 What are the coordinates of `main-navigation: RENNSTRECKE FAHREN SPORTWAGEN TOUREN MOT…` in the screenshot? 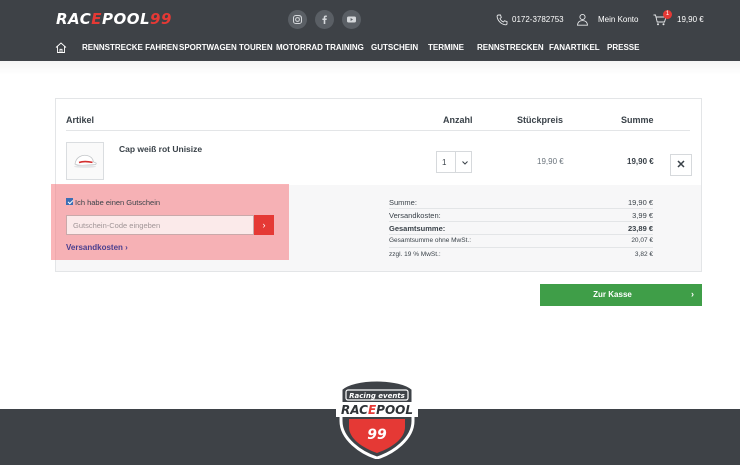 It's located at (370, 49).